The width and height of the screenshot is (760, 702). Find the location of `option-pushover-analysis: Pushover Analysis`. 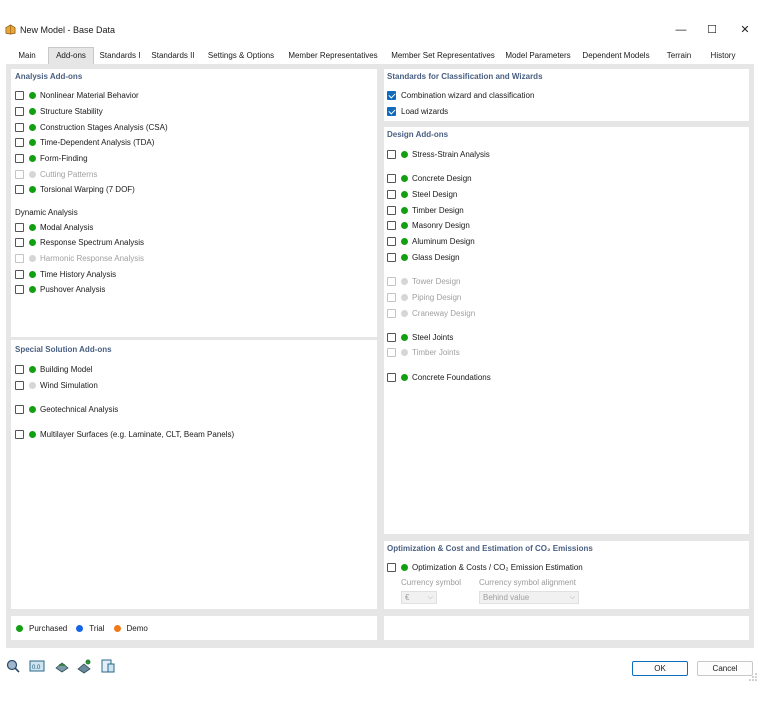

option-pushover-analysis: Pushover Analysis is located at coordinates (60, 289).